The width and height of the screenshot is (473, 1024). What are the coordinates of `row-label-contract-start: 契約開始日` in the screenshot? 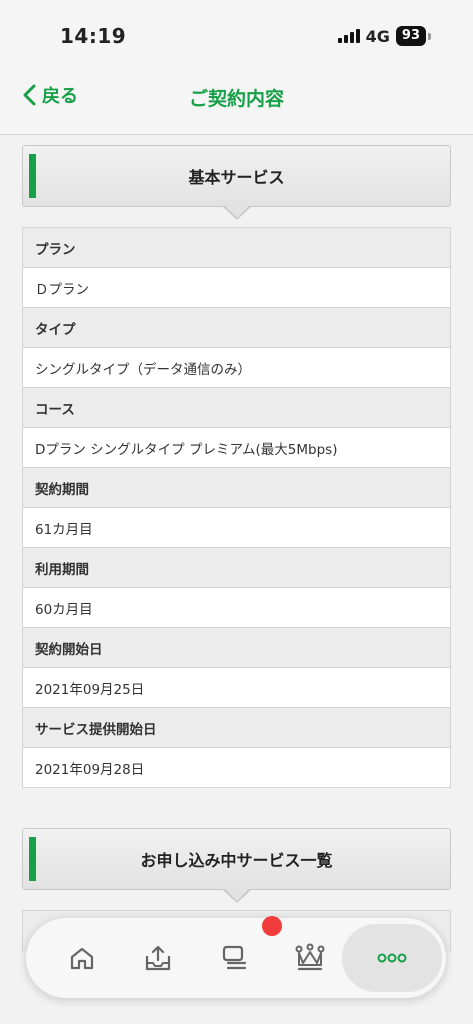 It's located at (236, 648).